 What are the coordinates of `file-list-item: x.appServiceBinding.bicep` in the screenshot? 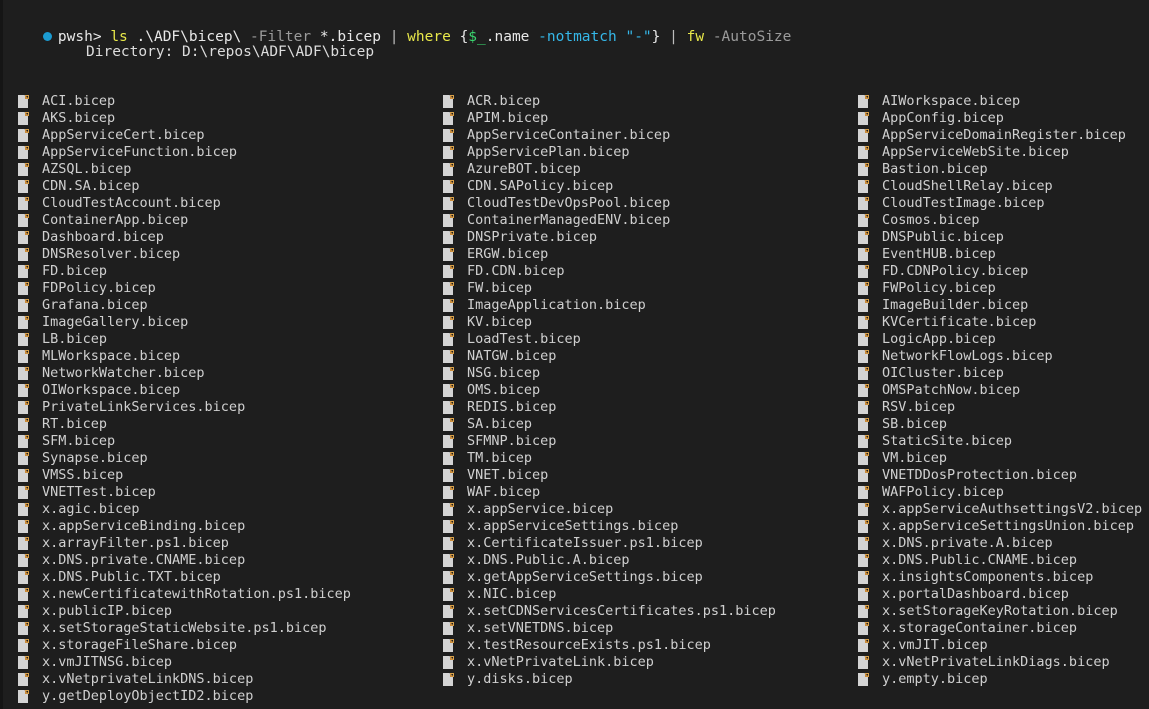 It's located at (184, 526).